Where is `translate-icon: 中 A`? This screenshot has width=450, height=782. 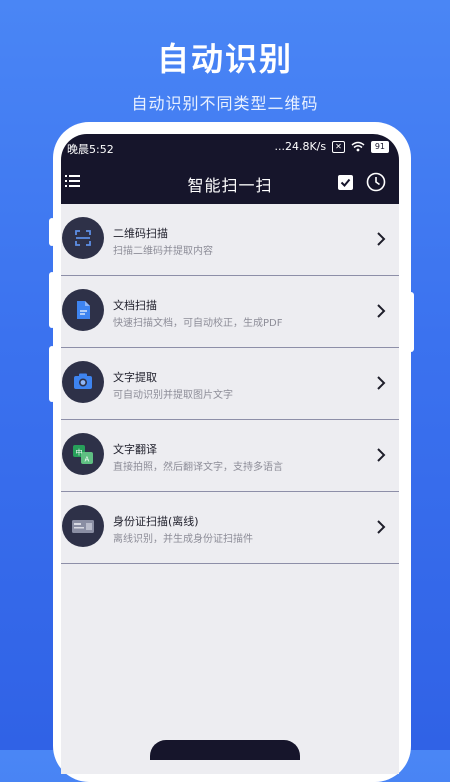
translate-icon: 中 A is located at coordinates (83, 454).